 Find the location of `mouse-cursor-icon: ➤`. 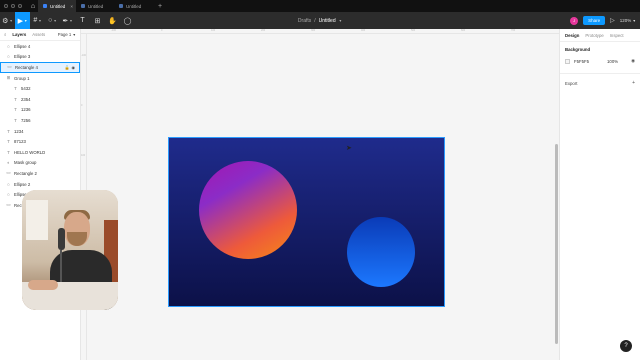

mouse-cursor-icon: ➤ is located at coordinates (349, 148).